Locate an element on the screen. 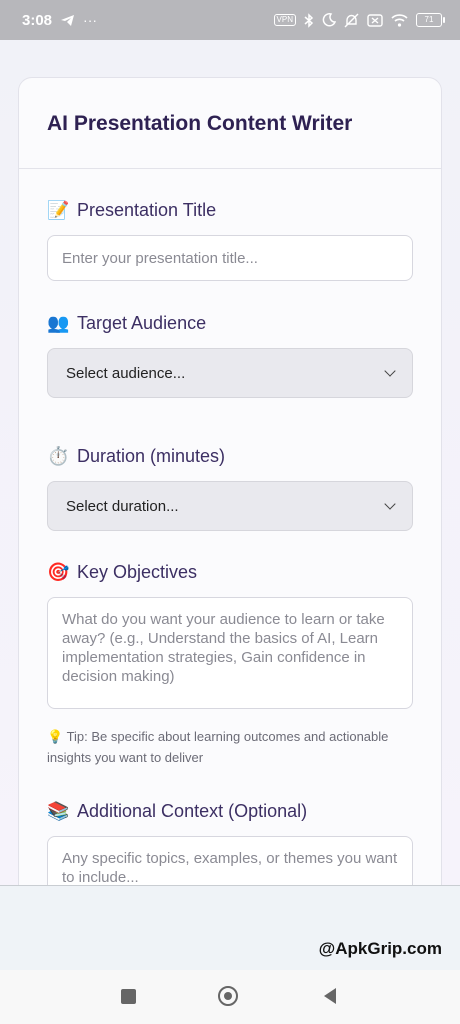 Image resolution: width=460 pixels, height=1024 pixels. moon-icon is located at coordinates (329, 20).